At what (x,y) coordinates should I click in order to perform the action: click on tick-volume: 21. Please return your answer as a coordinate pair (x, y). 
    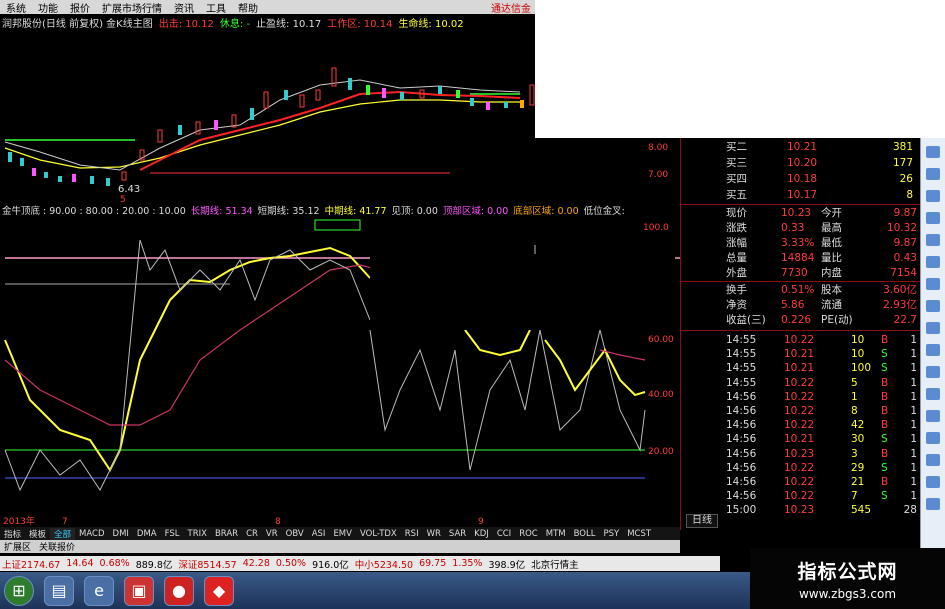
    Looking at the image, I should click on (858, 482).